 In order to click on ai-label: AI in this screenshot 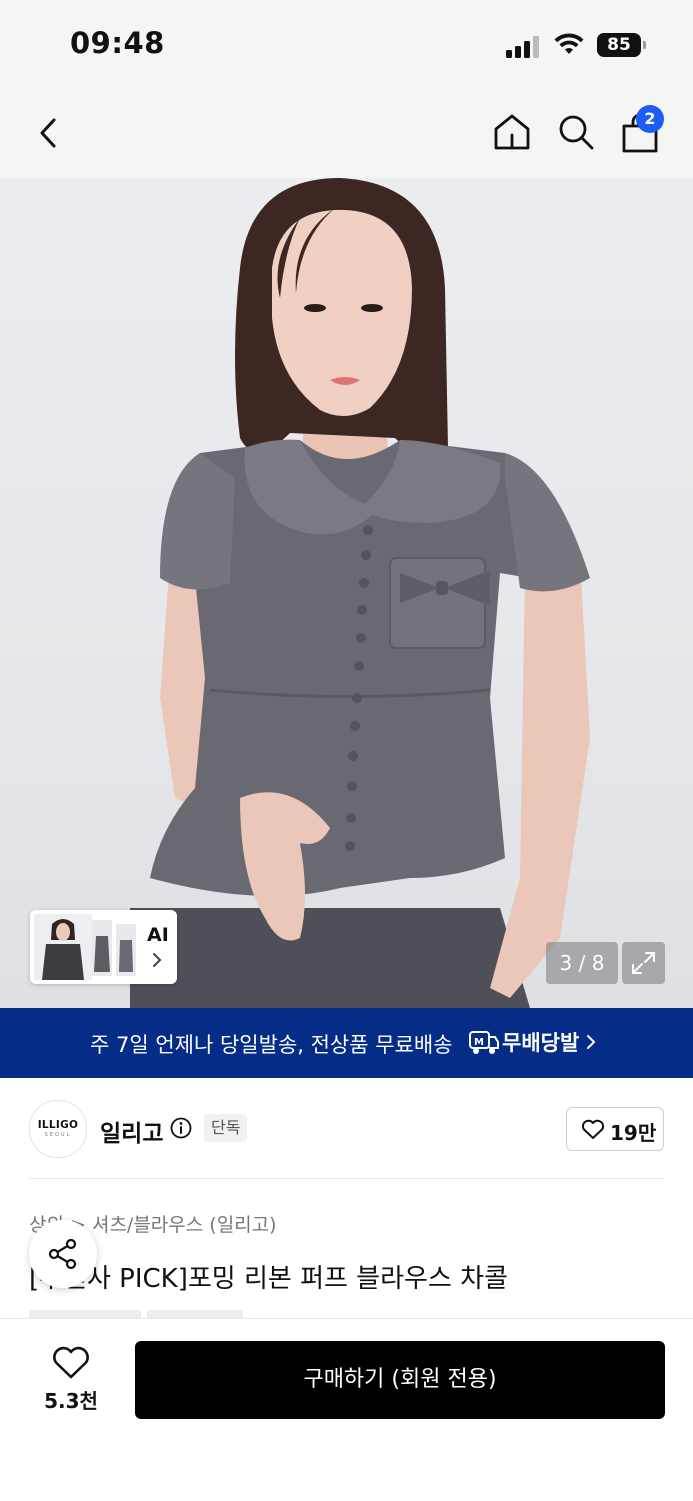, I will do `click(158, 935)`.